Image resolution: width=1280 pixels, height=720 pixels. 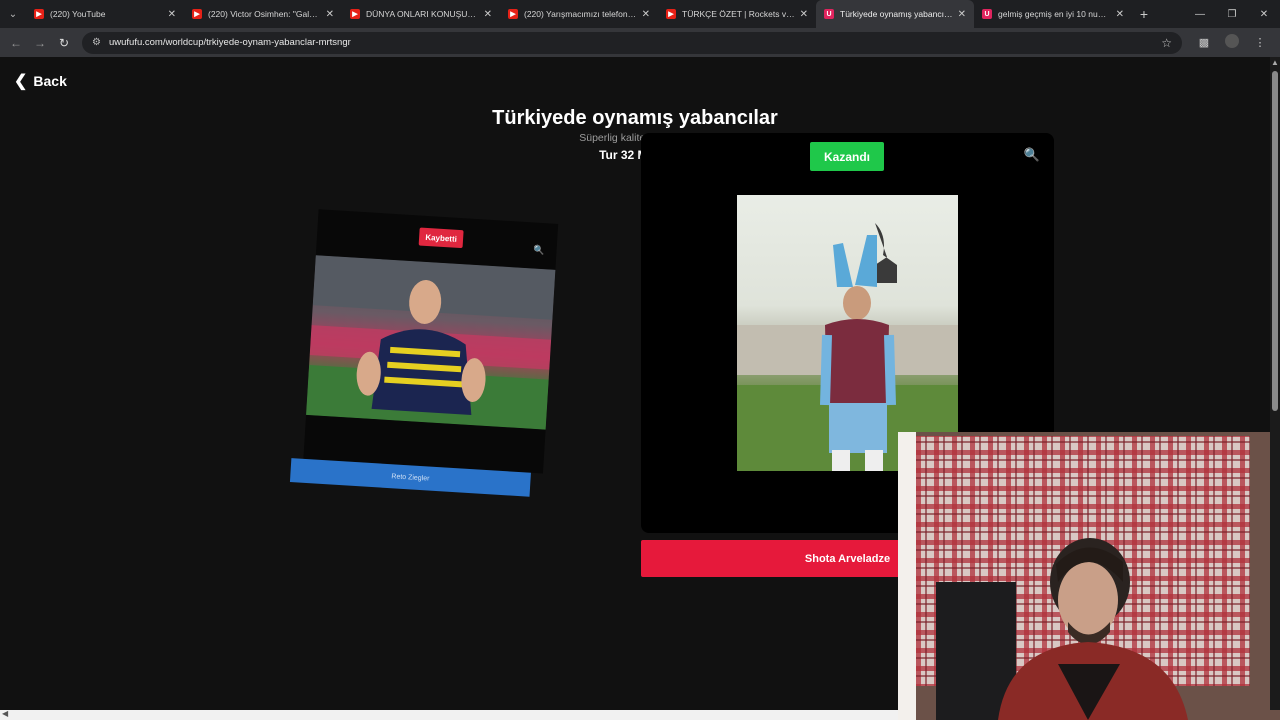 I want to click on reload-icon: ↻, so click(x=64, y=43).